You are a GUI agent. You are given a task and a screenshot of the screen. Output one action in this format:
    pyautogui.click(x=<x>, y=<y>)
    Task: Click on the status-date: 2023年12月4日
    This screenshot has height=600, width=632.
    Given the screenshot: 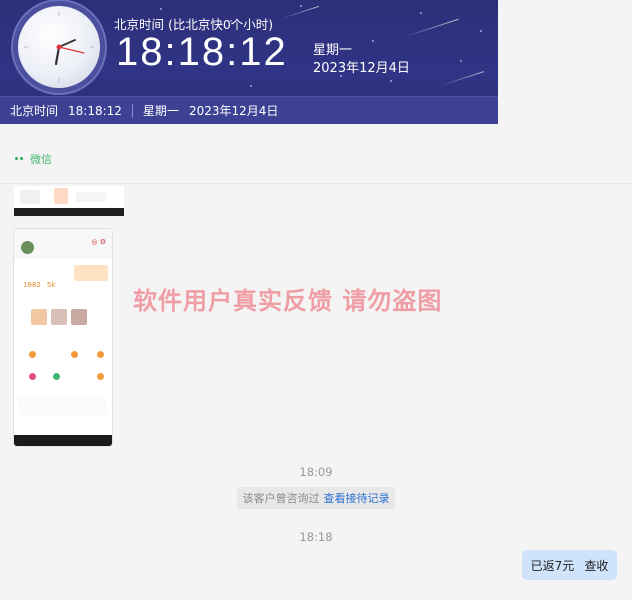 What is the action you would take?
    pyautogui.click(x=233, y=111)
    